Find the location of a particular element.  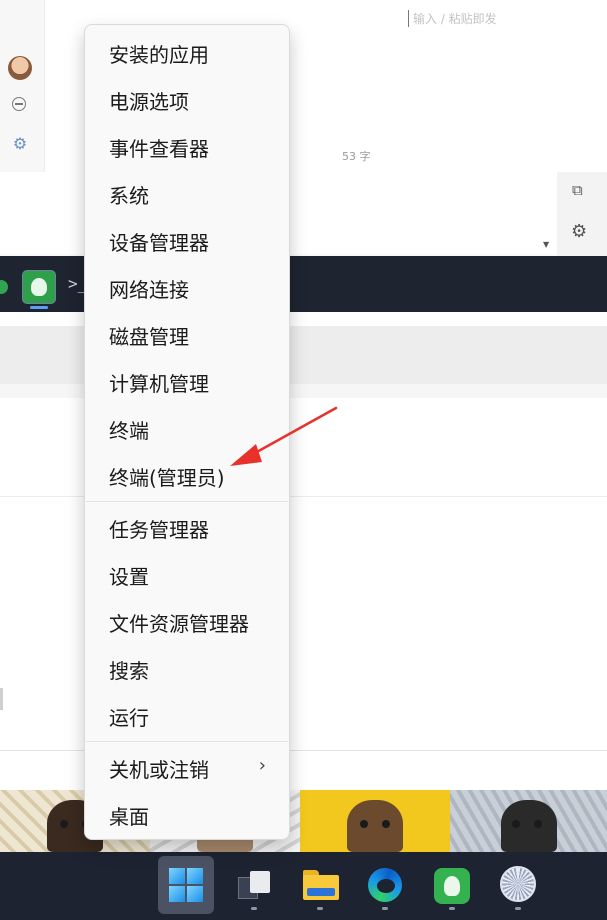

menu-item-label: 桌面 is located at coordinates (129, 817).